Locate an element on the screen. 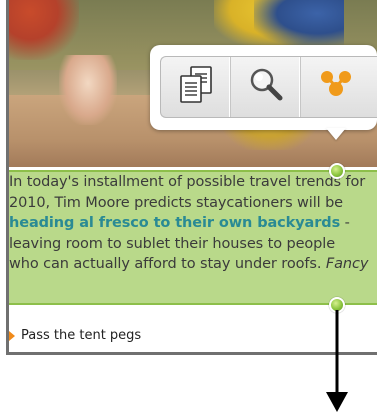 The width and height of the screenshot is (377, 414). selection-toolbar is located at coordinates (268, 87).